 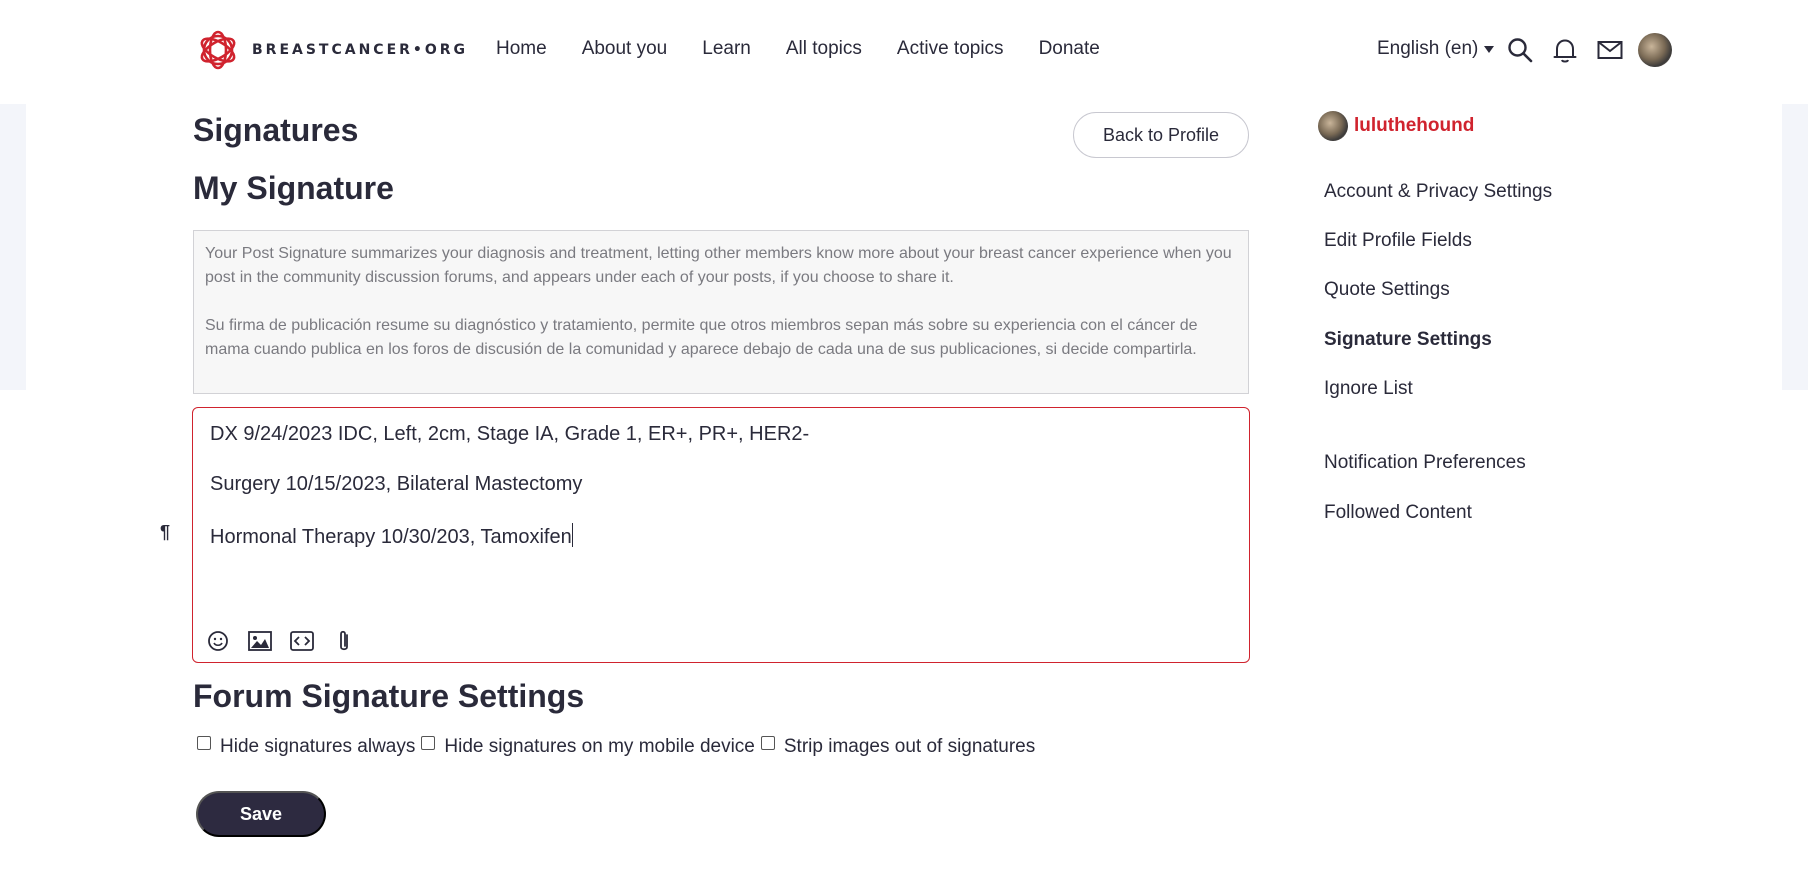 I want to click on code-icon, so click(x=302, y=641).